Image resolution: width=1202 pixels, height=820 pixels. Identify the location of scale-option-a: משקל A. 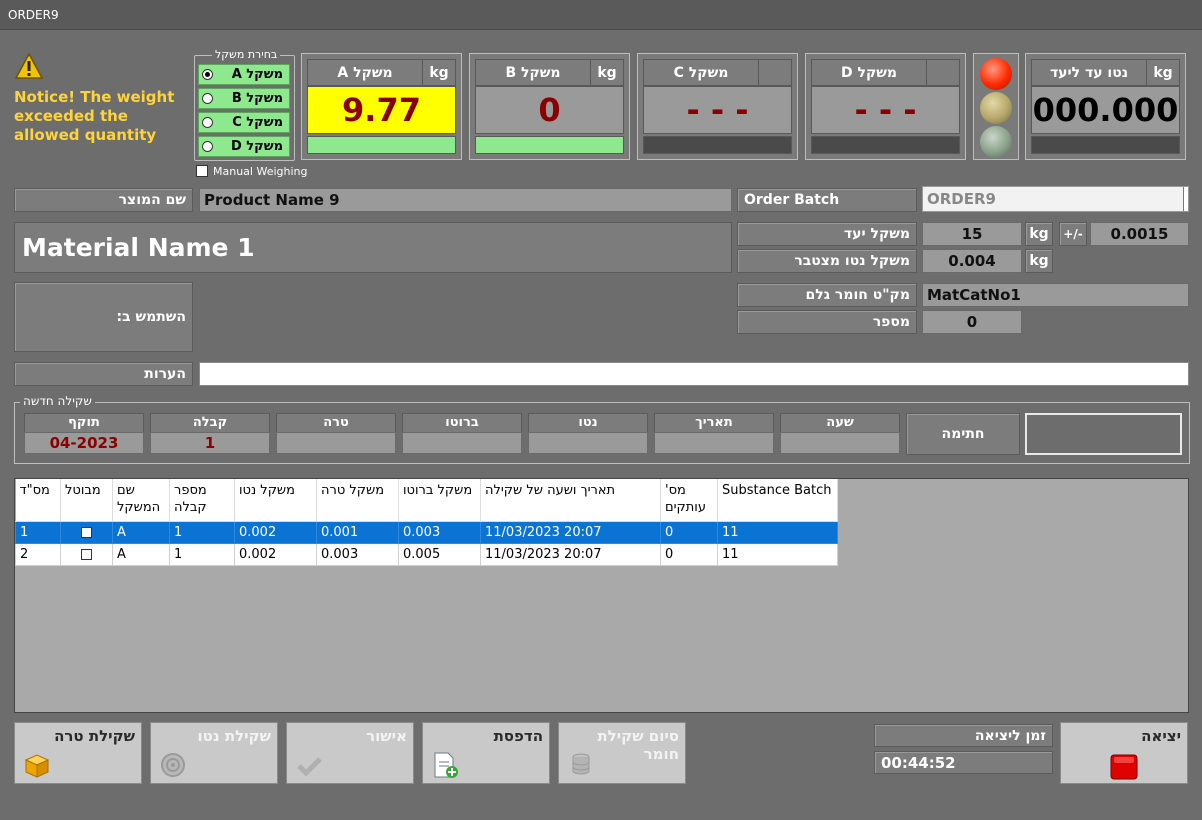
(244, 74).